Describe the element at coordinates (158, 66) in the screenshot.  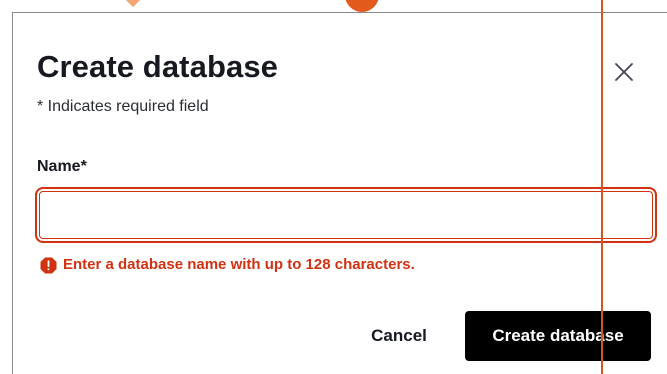
I see `modal-title: Create database` at that location.